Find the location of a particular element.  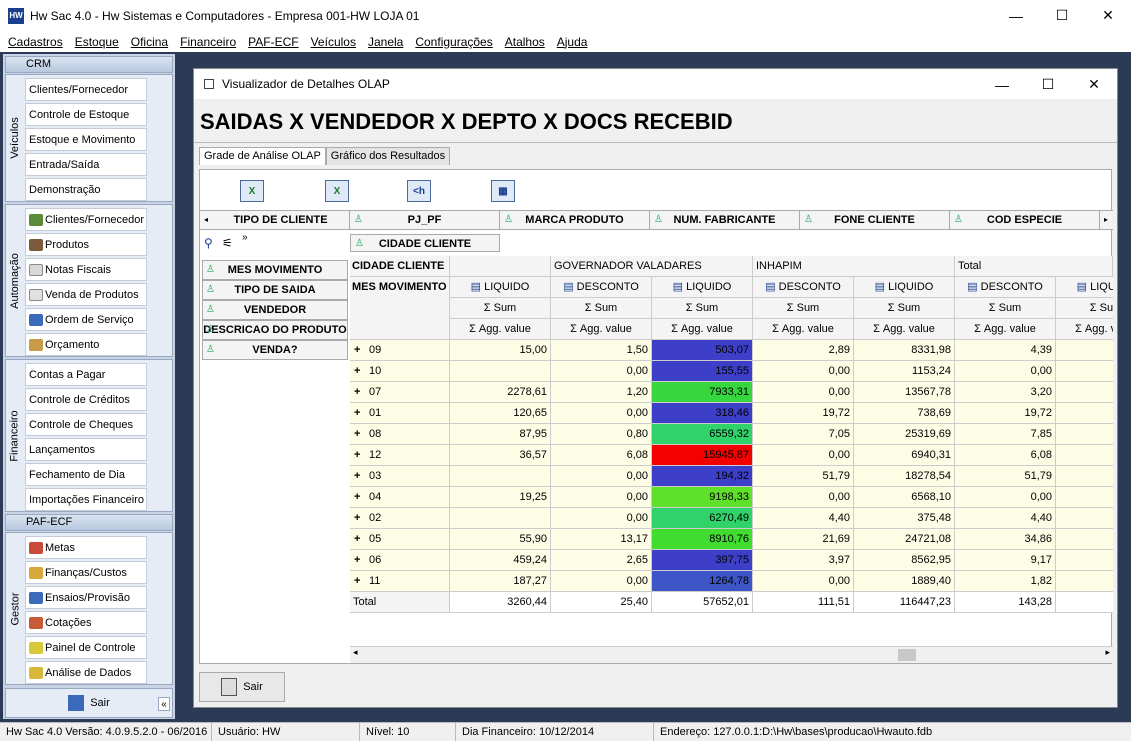

data-cell: 459,24 is located at coordinates (500, 560).